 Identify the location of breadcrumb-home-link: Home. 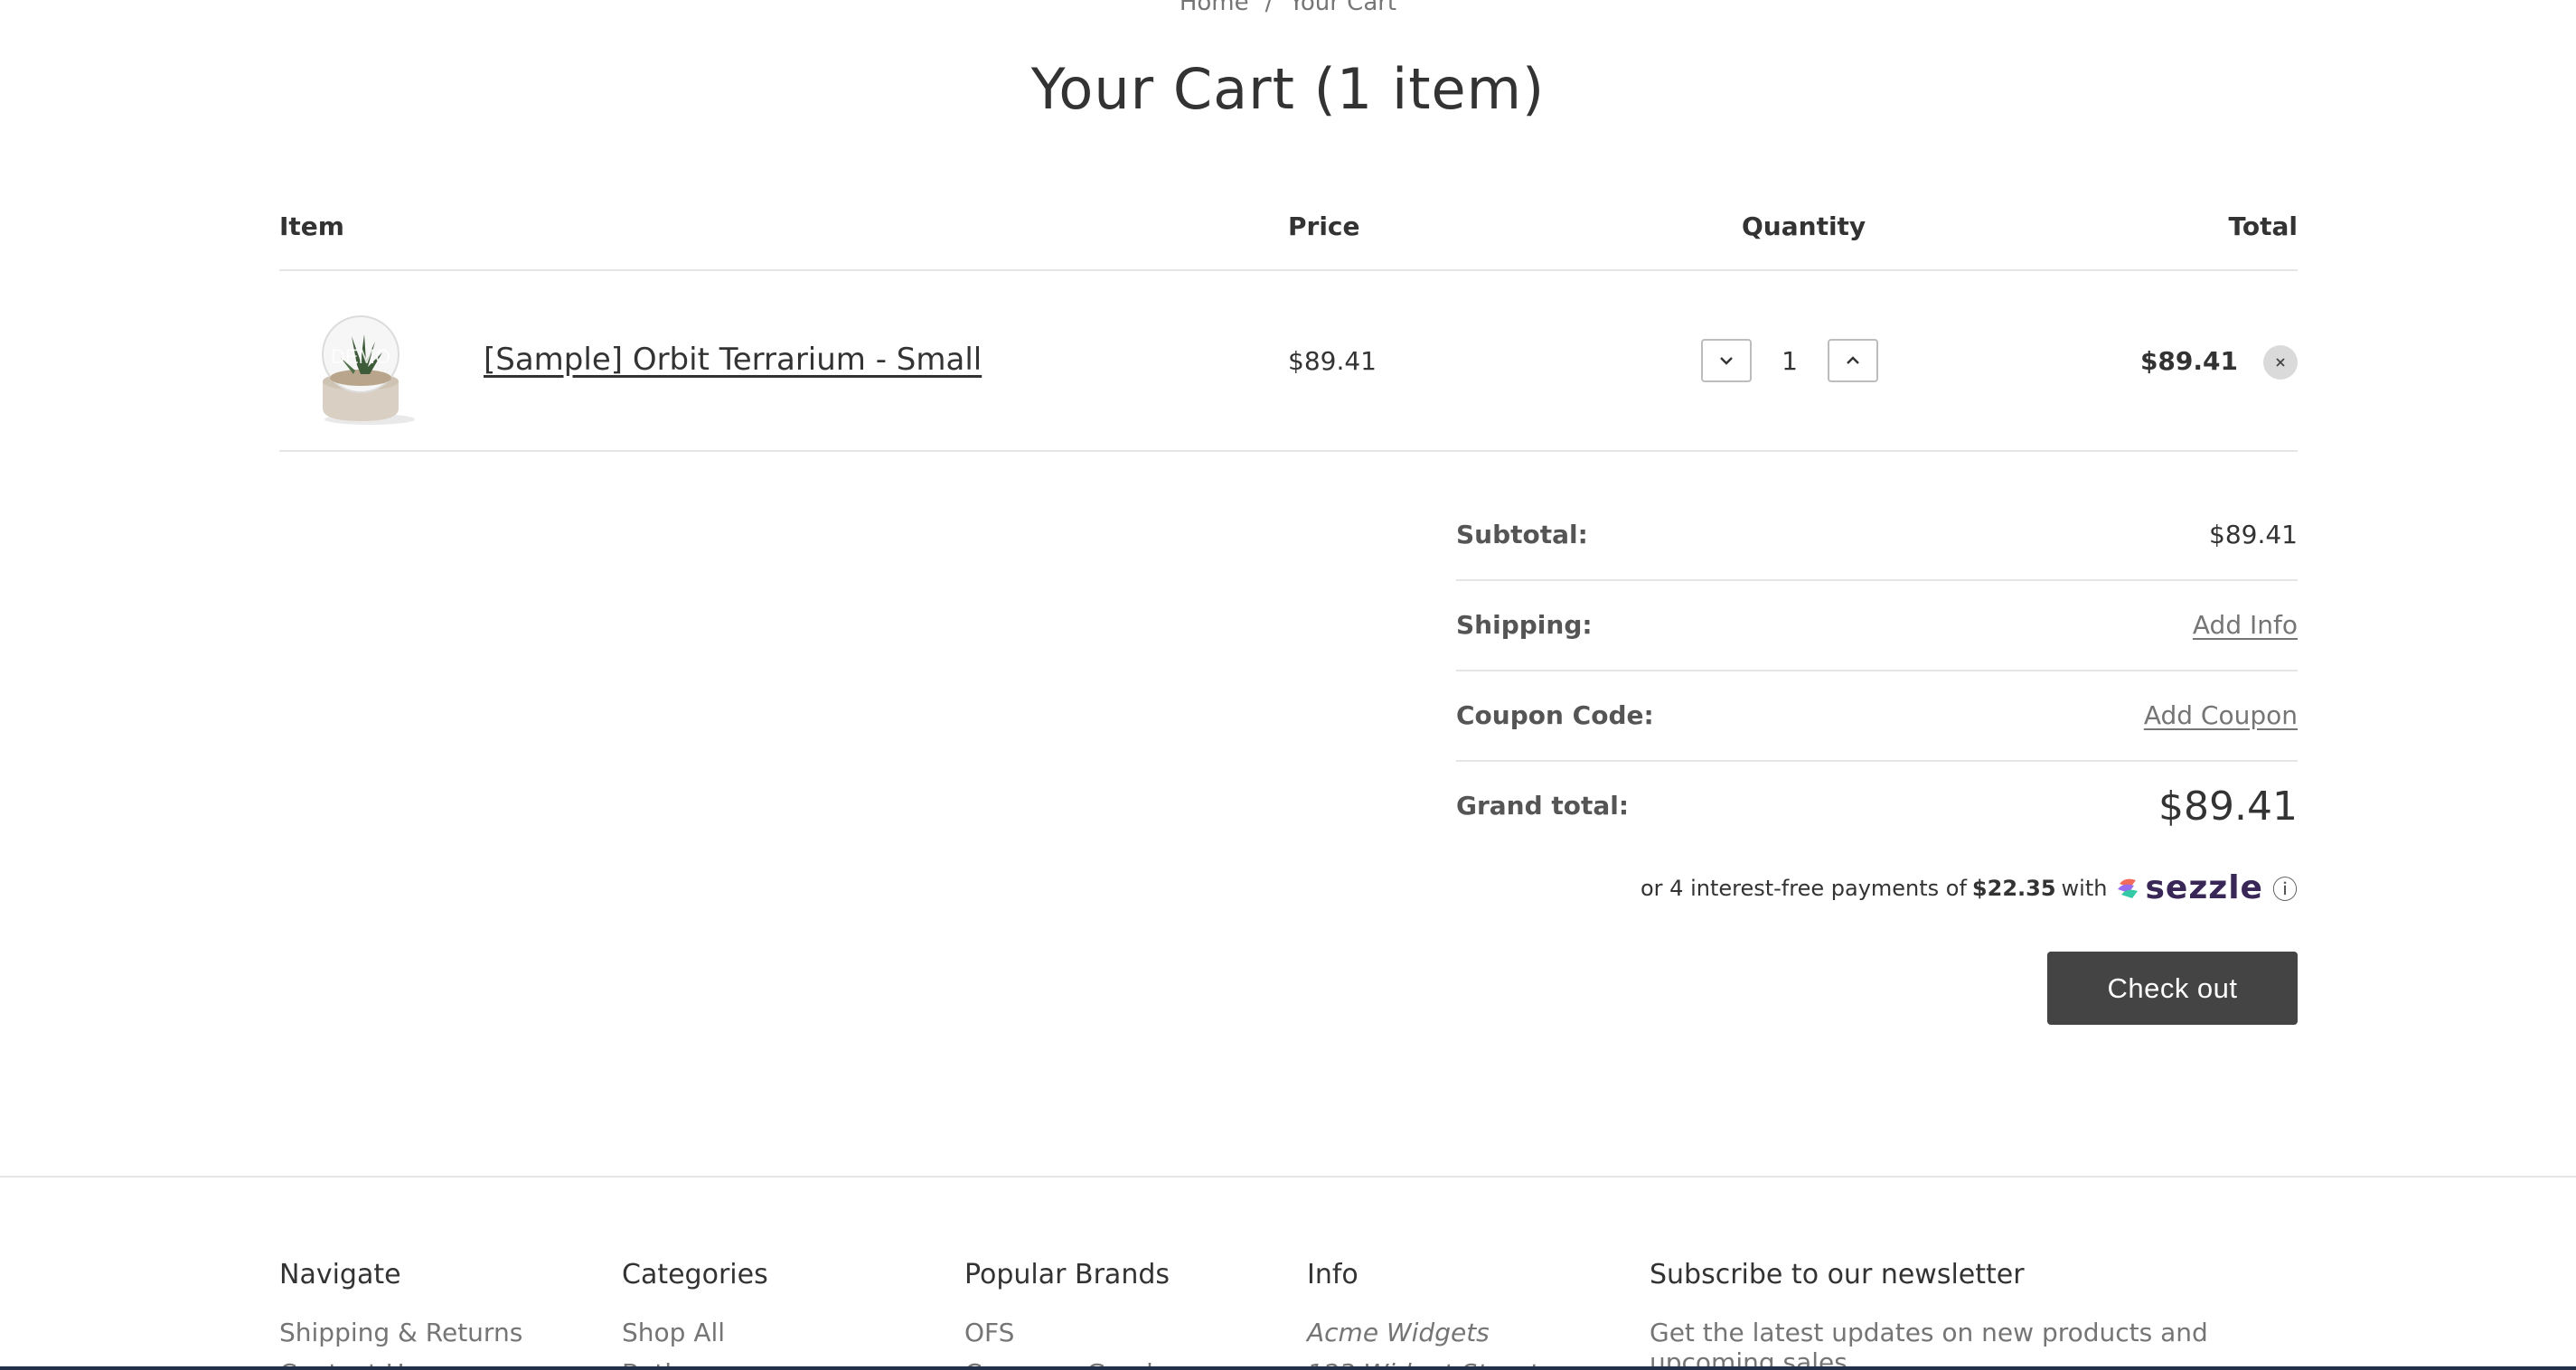
(1215, 8).